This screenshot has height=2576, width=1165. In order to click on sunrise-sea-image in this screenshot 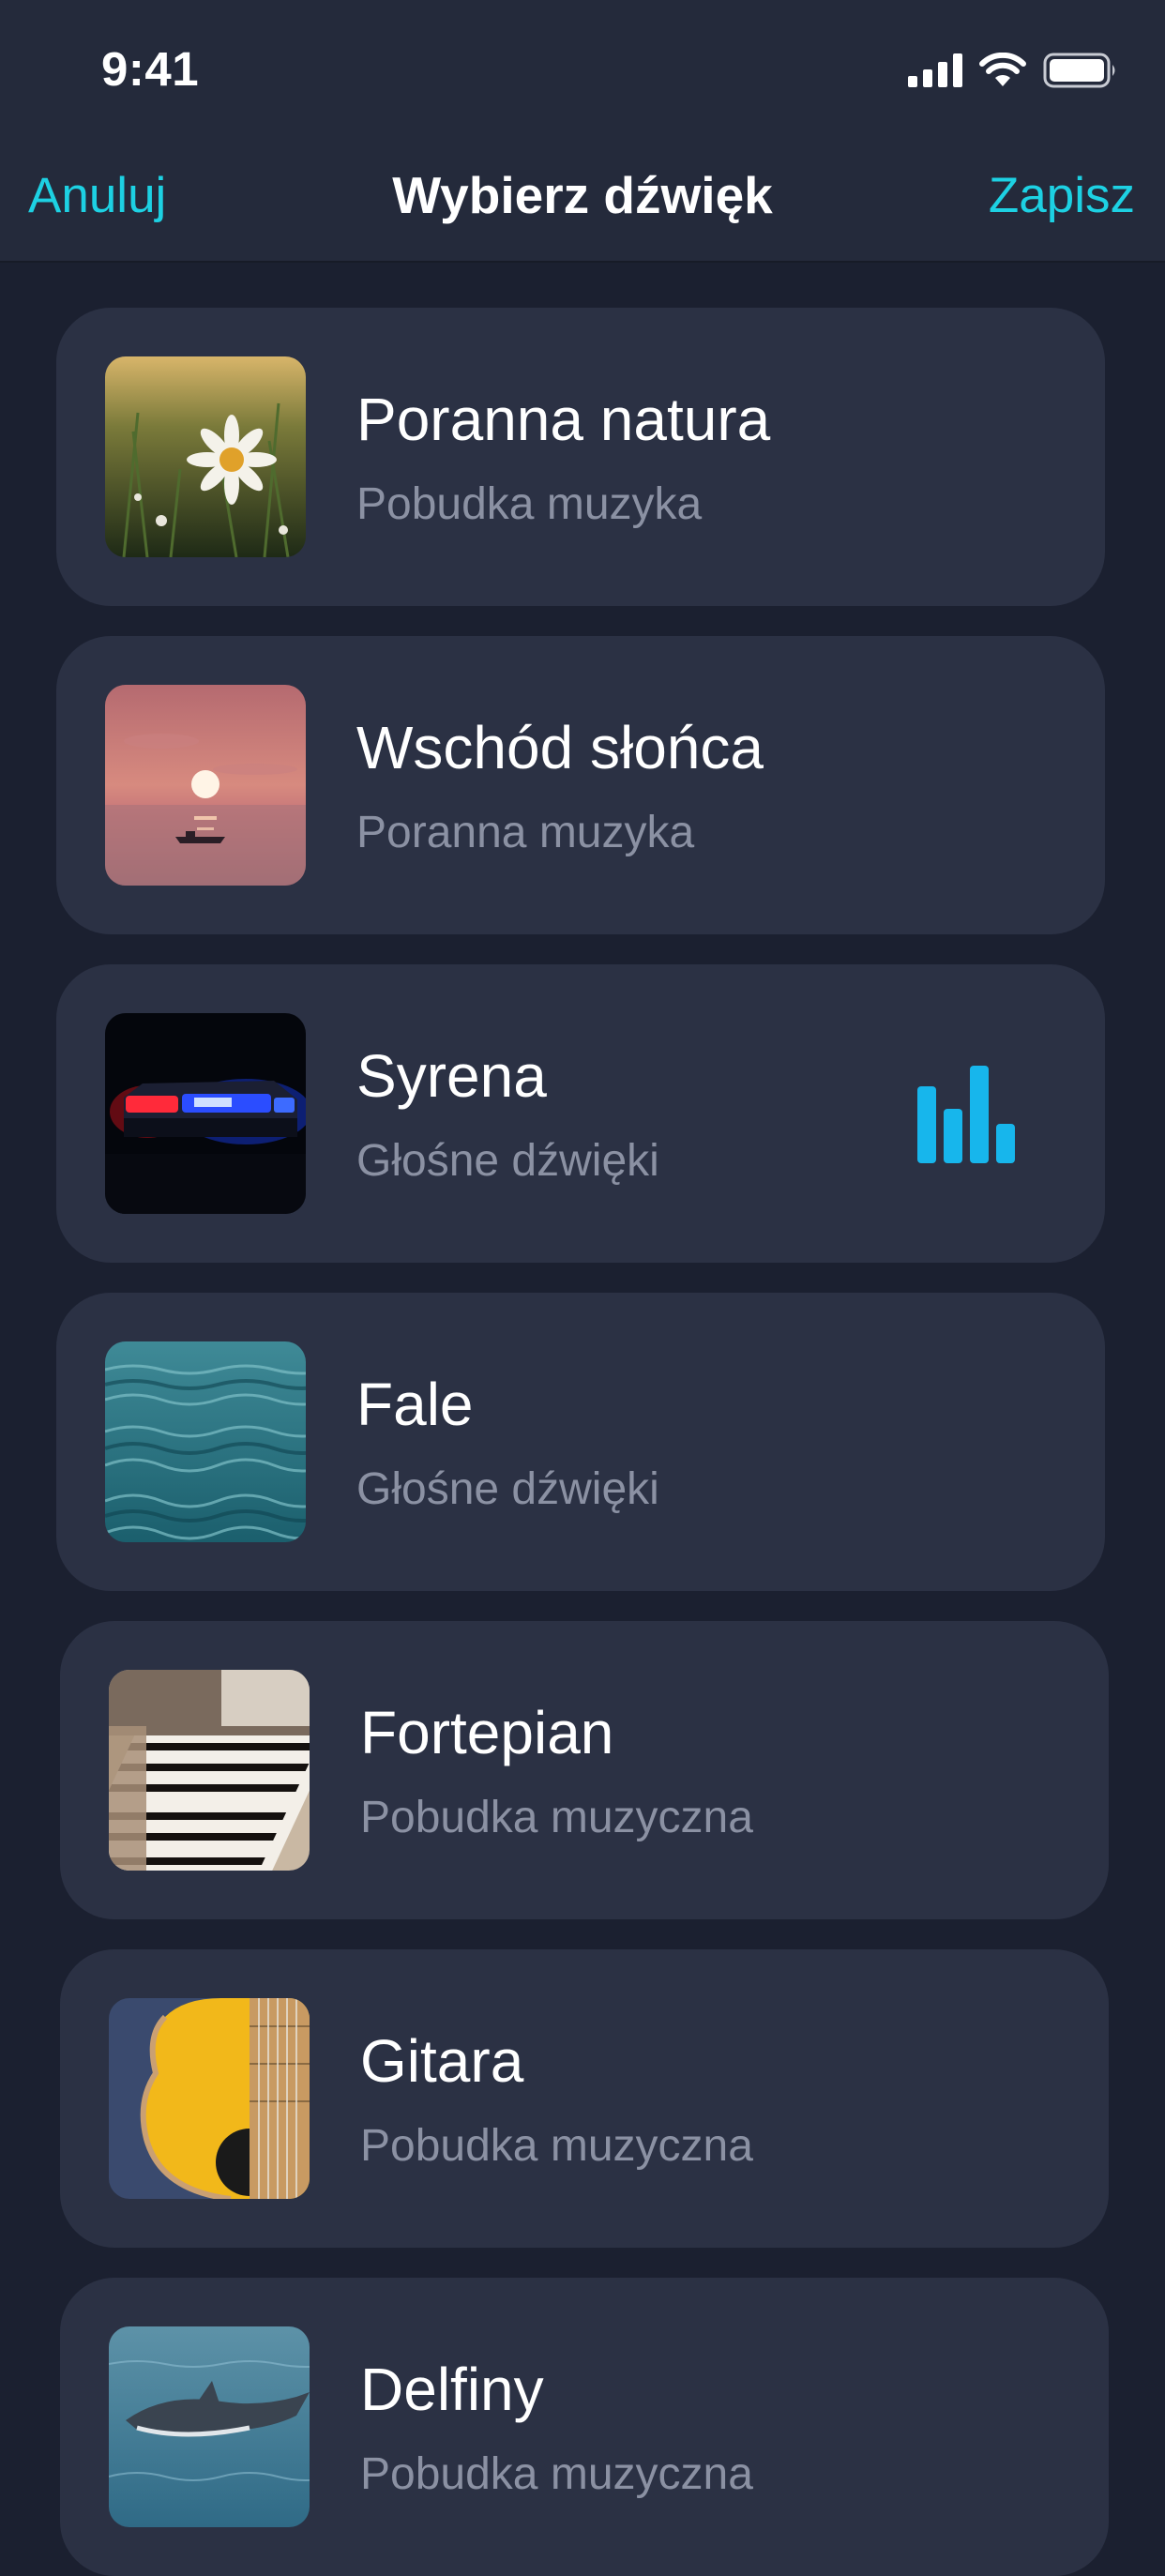, I will do `click(205, 786)`.